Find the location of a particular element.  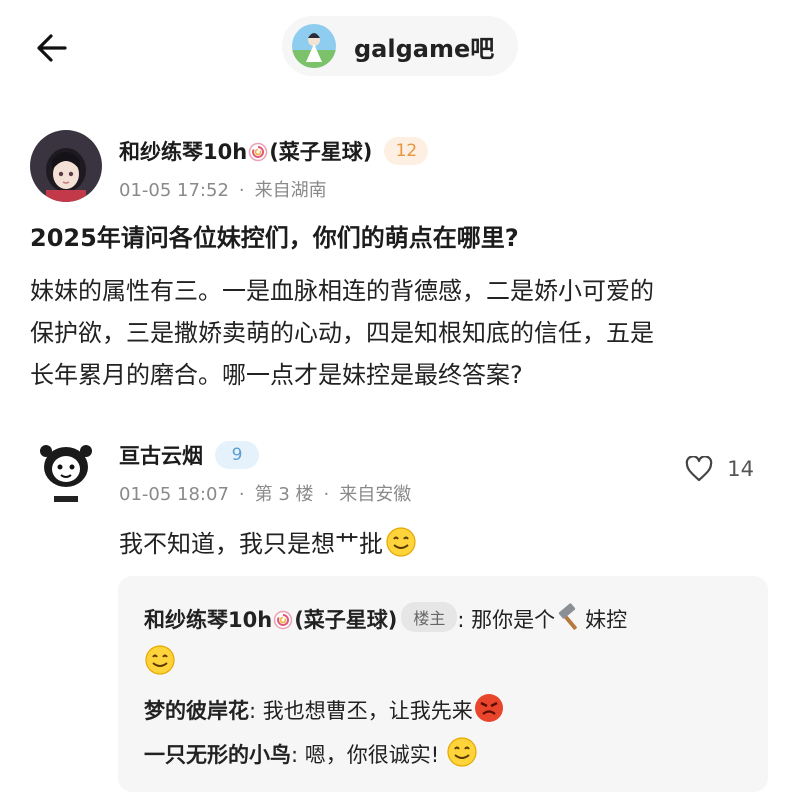

op-host-tag: 楼主 is located at coordinates (429, 617).